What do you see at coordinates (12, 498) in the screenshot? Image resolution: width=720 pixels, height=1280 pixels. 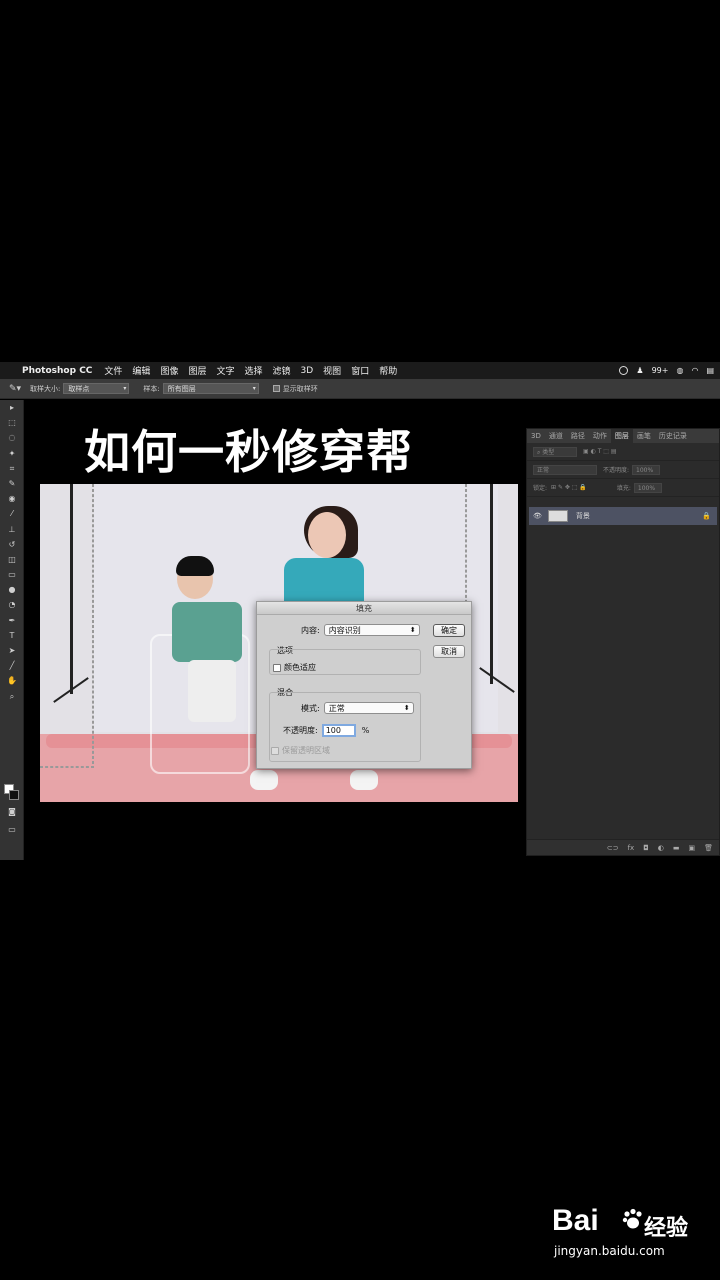 I see `healing-tool-icon: ◉` at bounding box center [12, 498].